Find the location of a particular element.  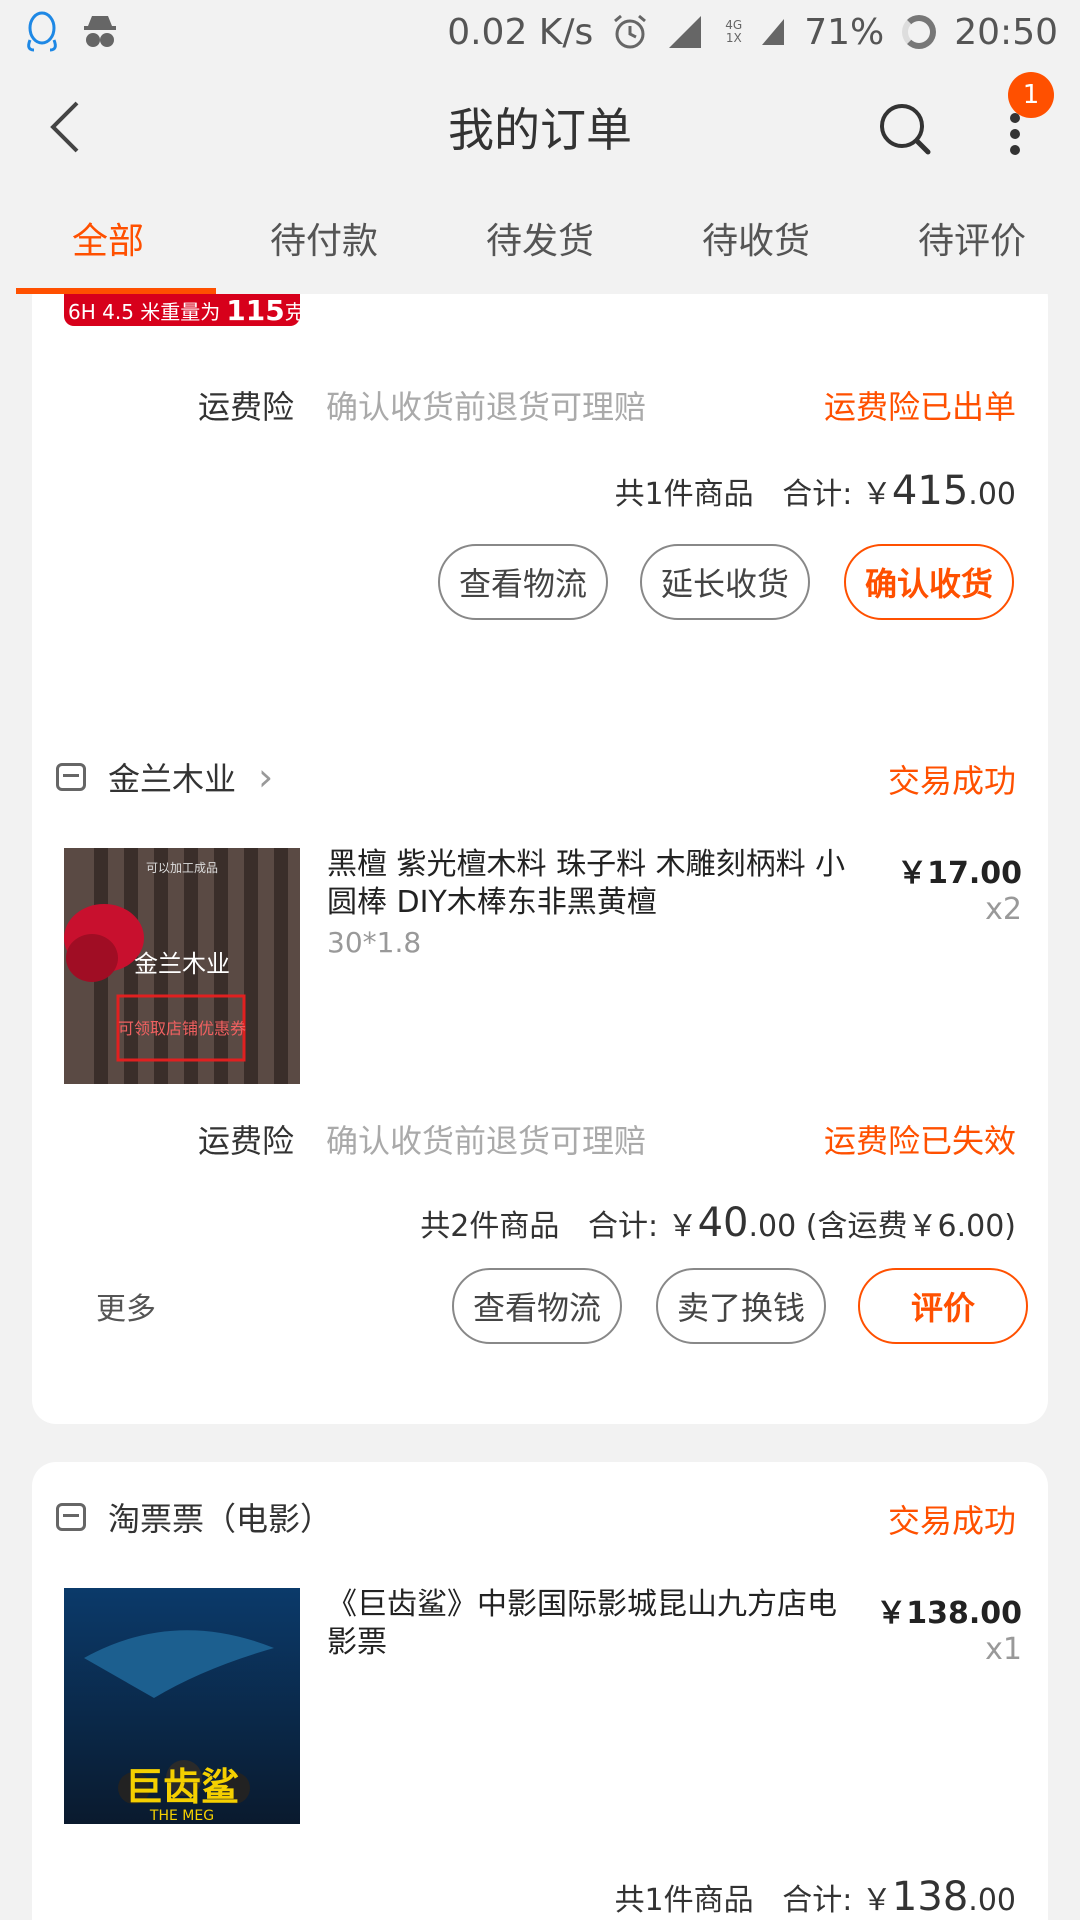

search-icon is located at coordinates (905, 129).